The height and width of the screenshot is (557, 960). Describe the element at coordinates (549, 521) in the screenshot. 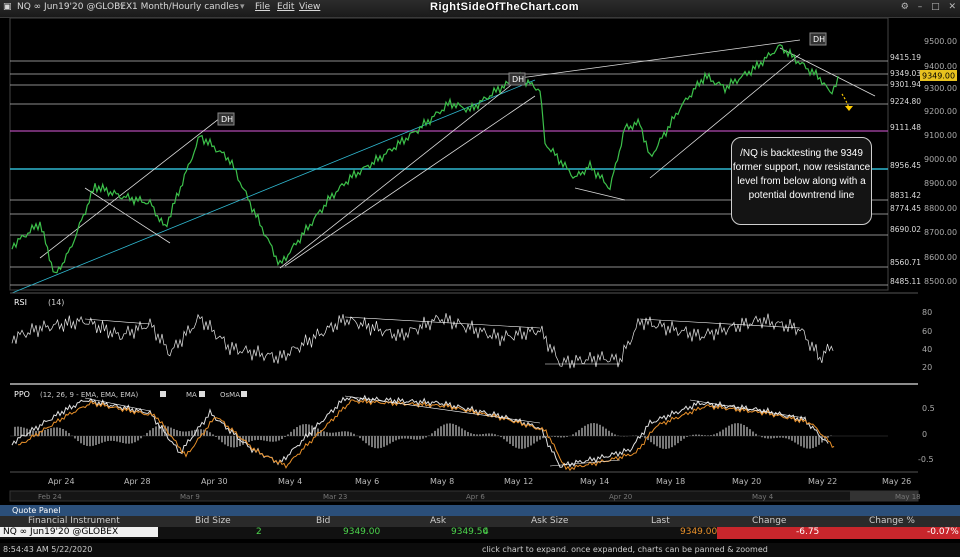

I see `col-ask-size: Ask Size` at that location.